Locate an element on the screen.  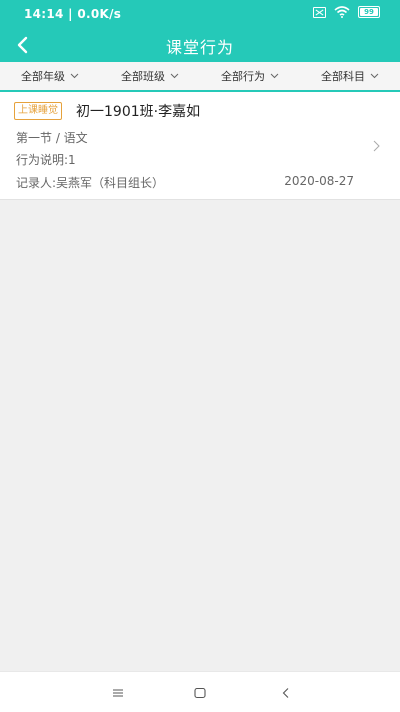
nav-bar: 课堂行为 is located at coordinates (200, 45).